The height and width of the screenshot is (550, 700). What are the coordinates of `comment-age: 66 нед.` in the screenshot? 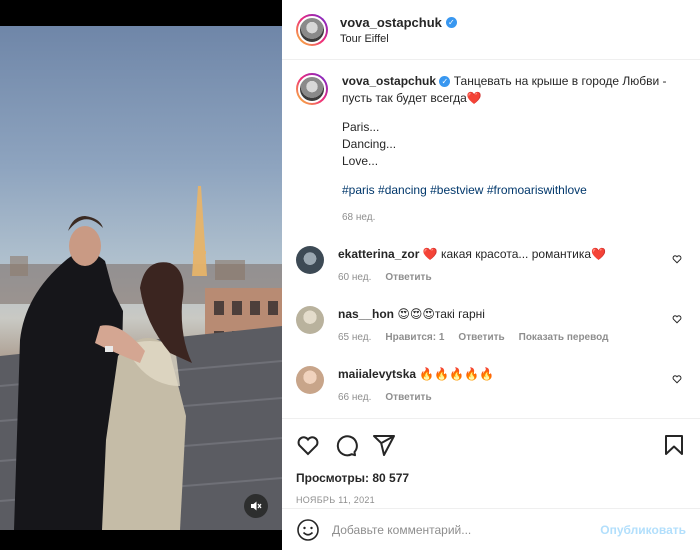 It's located at (355, 397).